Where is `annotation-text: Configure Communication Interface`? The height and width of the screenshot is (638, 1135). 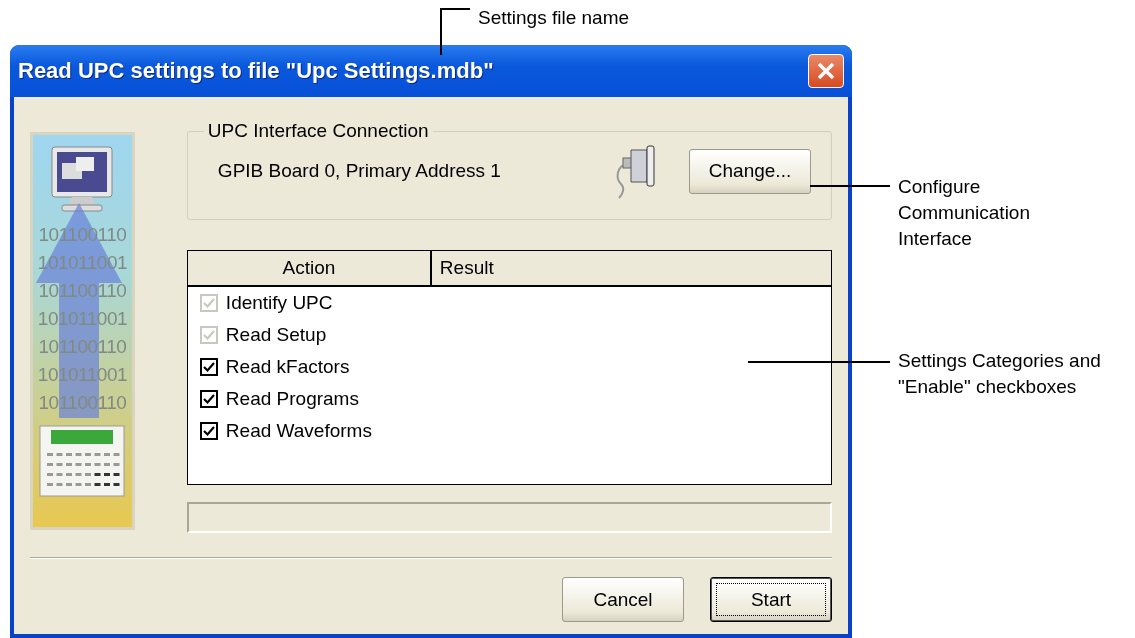
annotation-text: Configure Communication Interface is located at coordinates (964, 213).